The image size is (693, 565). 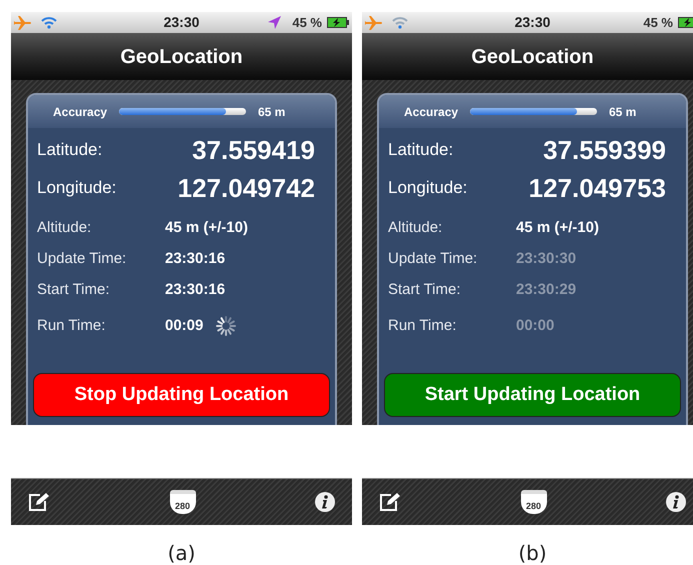 I want to click on figure-caption: (a), so click(x=181, y=552).